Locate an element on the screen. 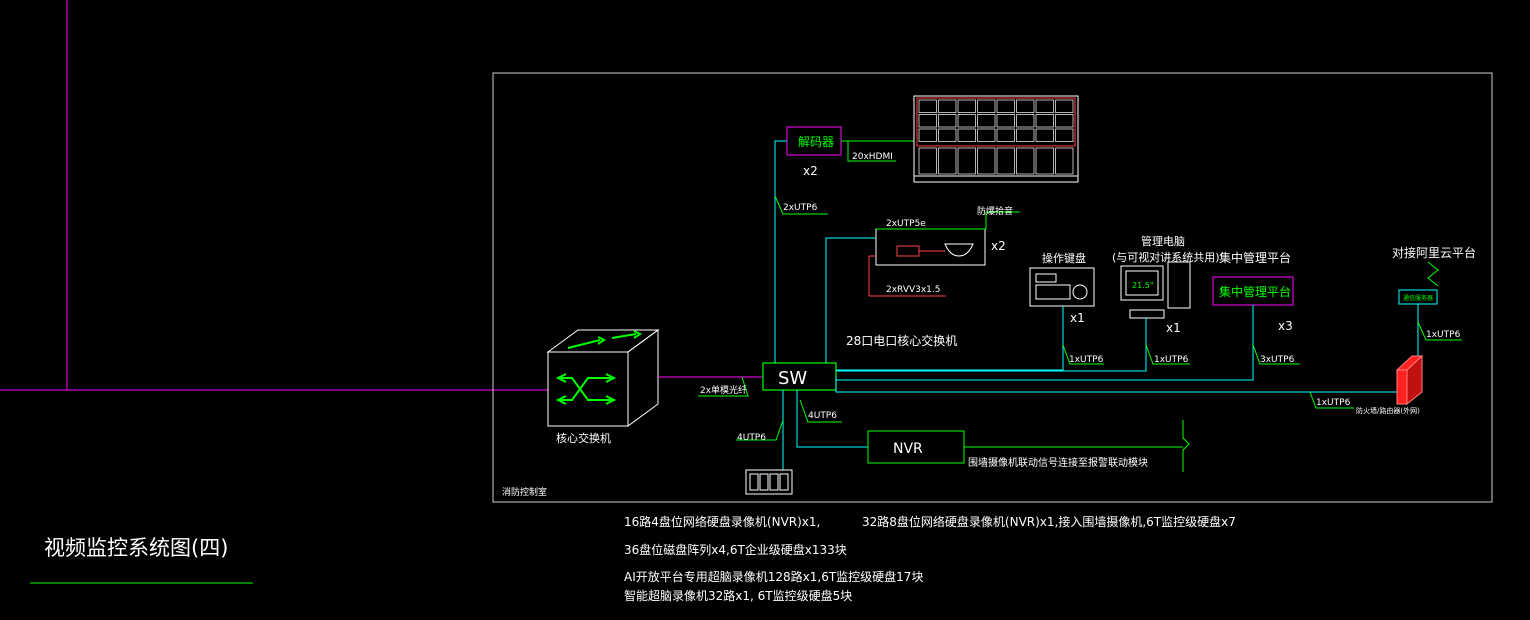 The height and width of the screenshot is (620, 1530). decoder-uplink-label: 2xUTP6 is located at coordinates (800, 208).